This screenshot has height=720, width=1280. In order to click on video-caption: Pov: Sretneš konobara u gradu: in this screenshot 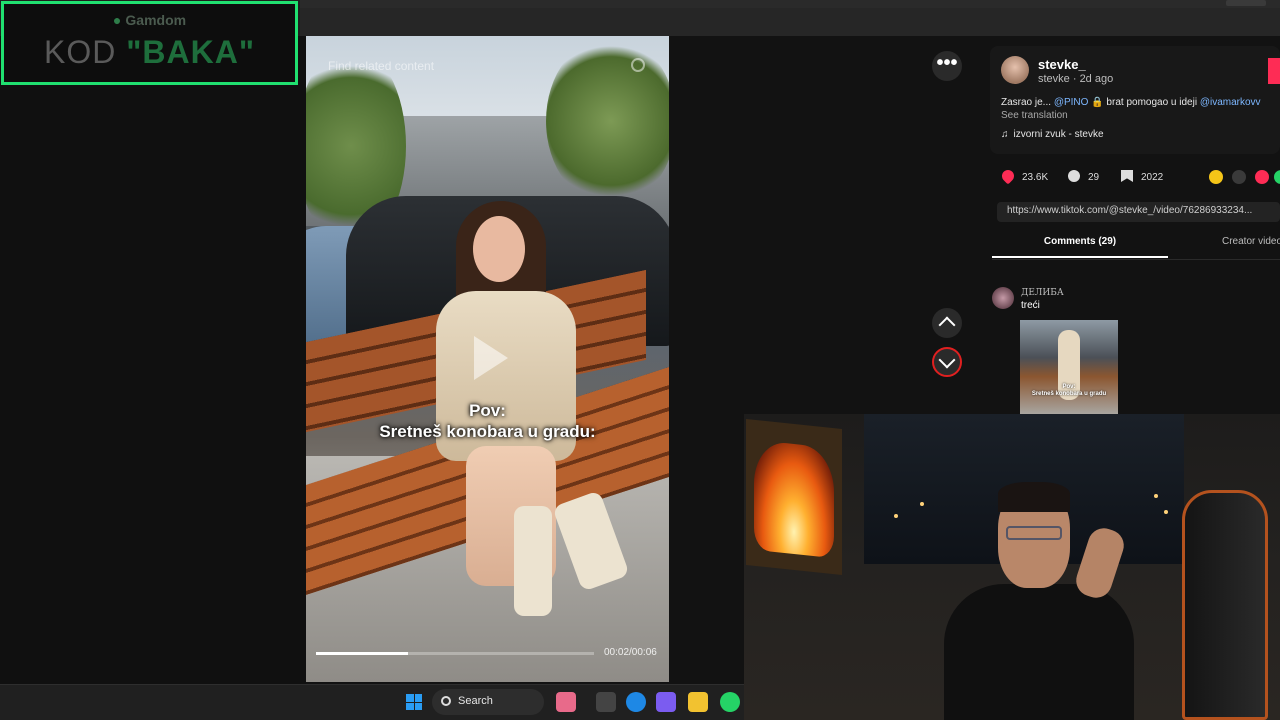, I will do `click(487, 421)`.